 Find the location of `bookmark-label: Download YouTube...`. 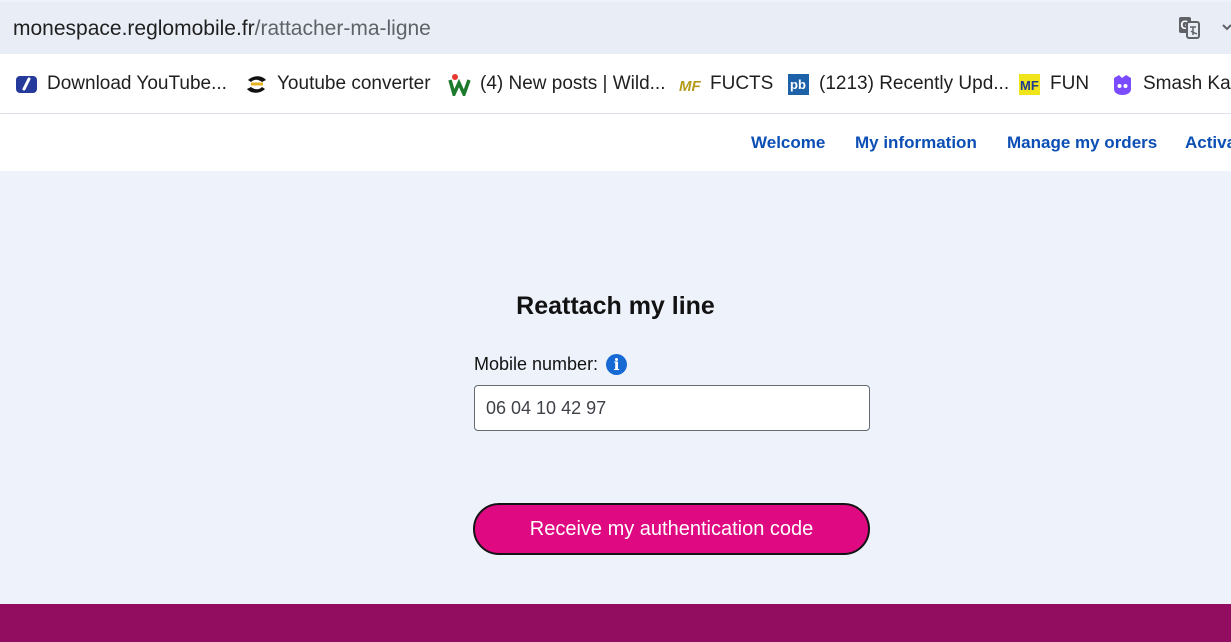

bookmark-label: Download YouTube... is located at coordinates (137, 83).